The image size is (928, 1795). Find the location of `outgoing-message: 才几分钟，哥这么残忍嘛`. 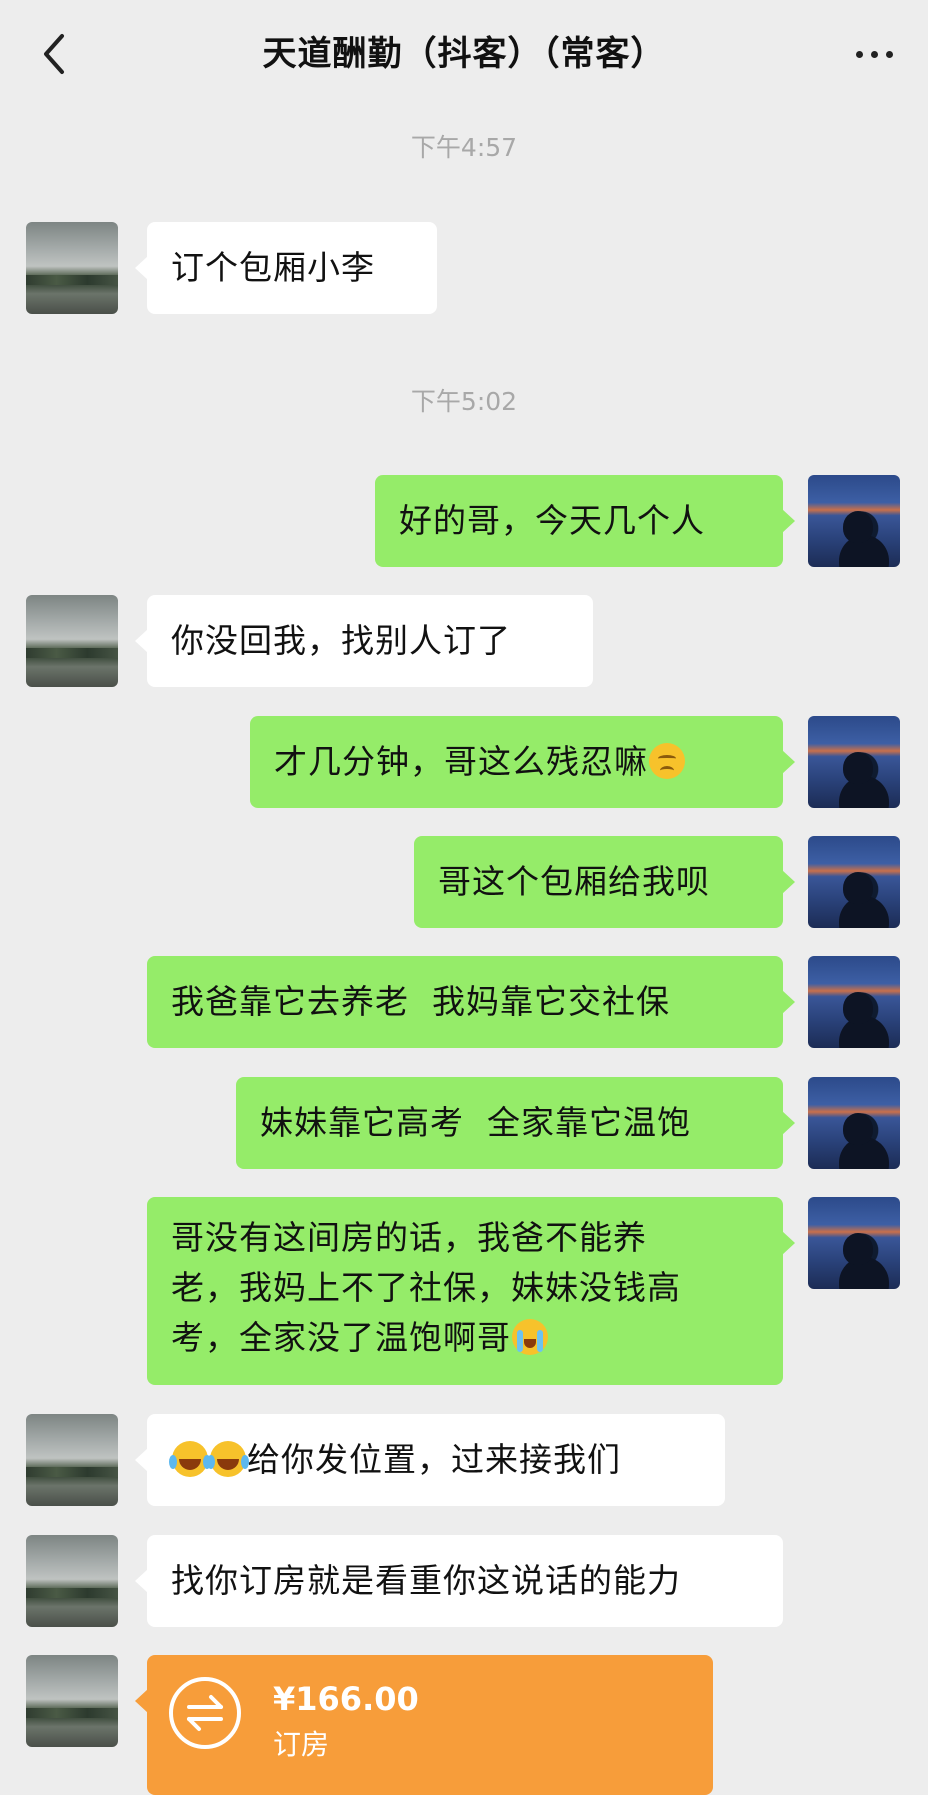

outgoing-message: 才几分钟，哥这么残忍嘛 is located at coordinates (522, 762).